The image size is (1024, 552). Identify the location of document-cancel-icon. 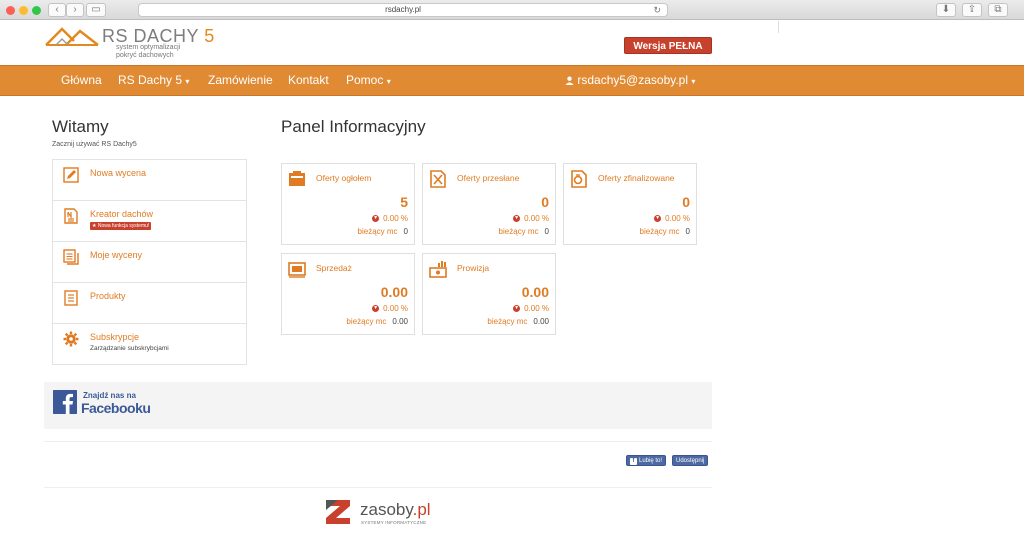
(438, 179).